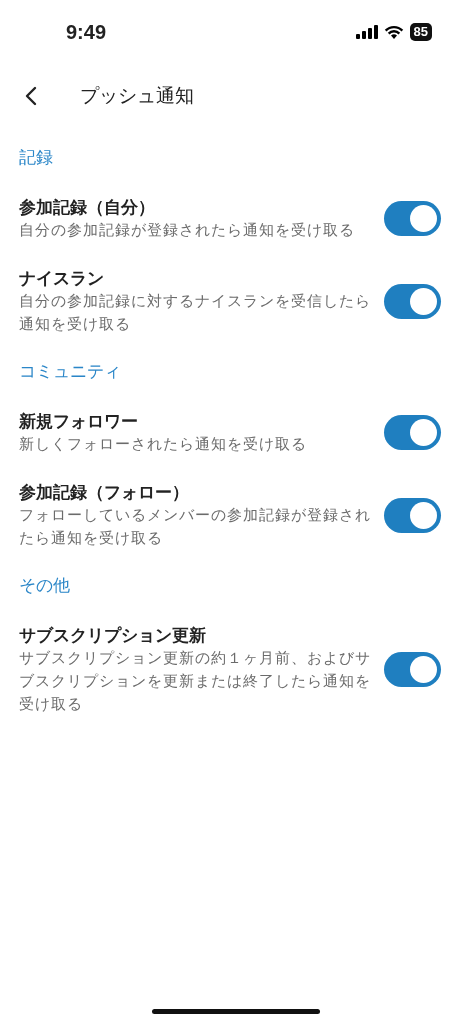 The image size is (472, 1024). What do you see at coordinates (195, 313) in the screenshot?
I see `setting-description: 自分の参加記録に対するナイスランを受信したら通知を受け取る` at bounding box center [195, 313].